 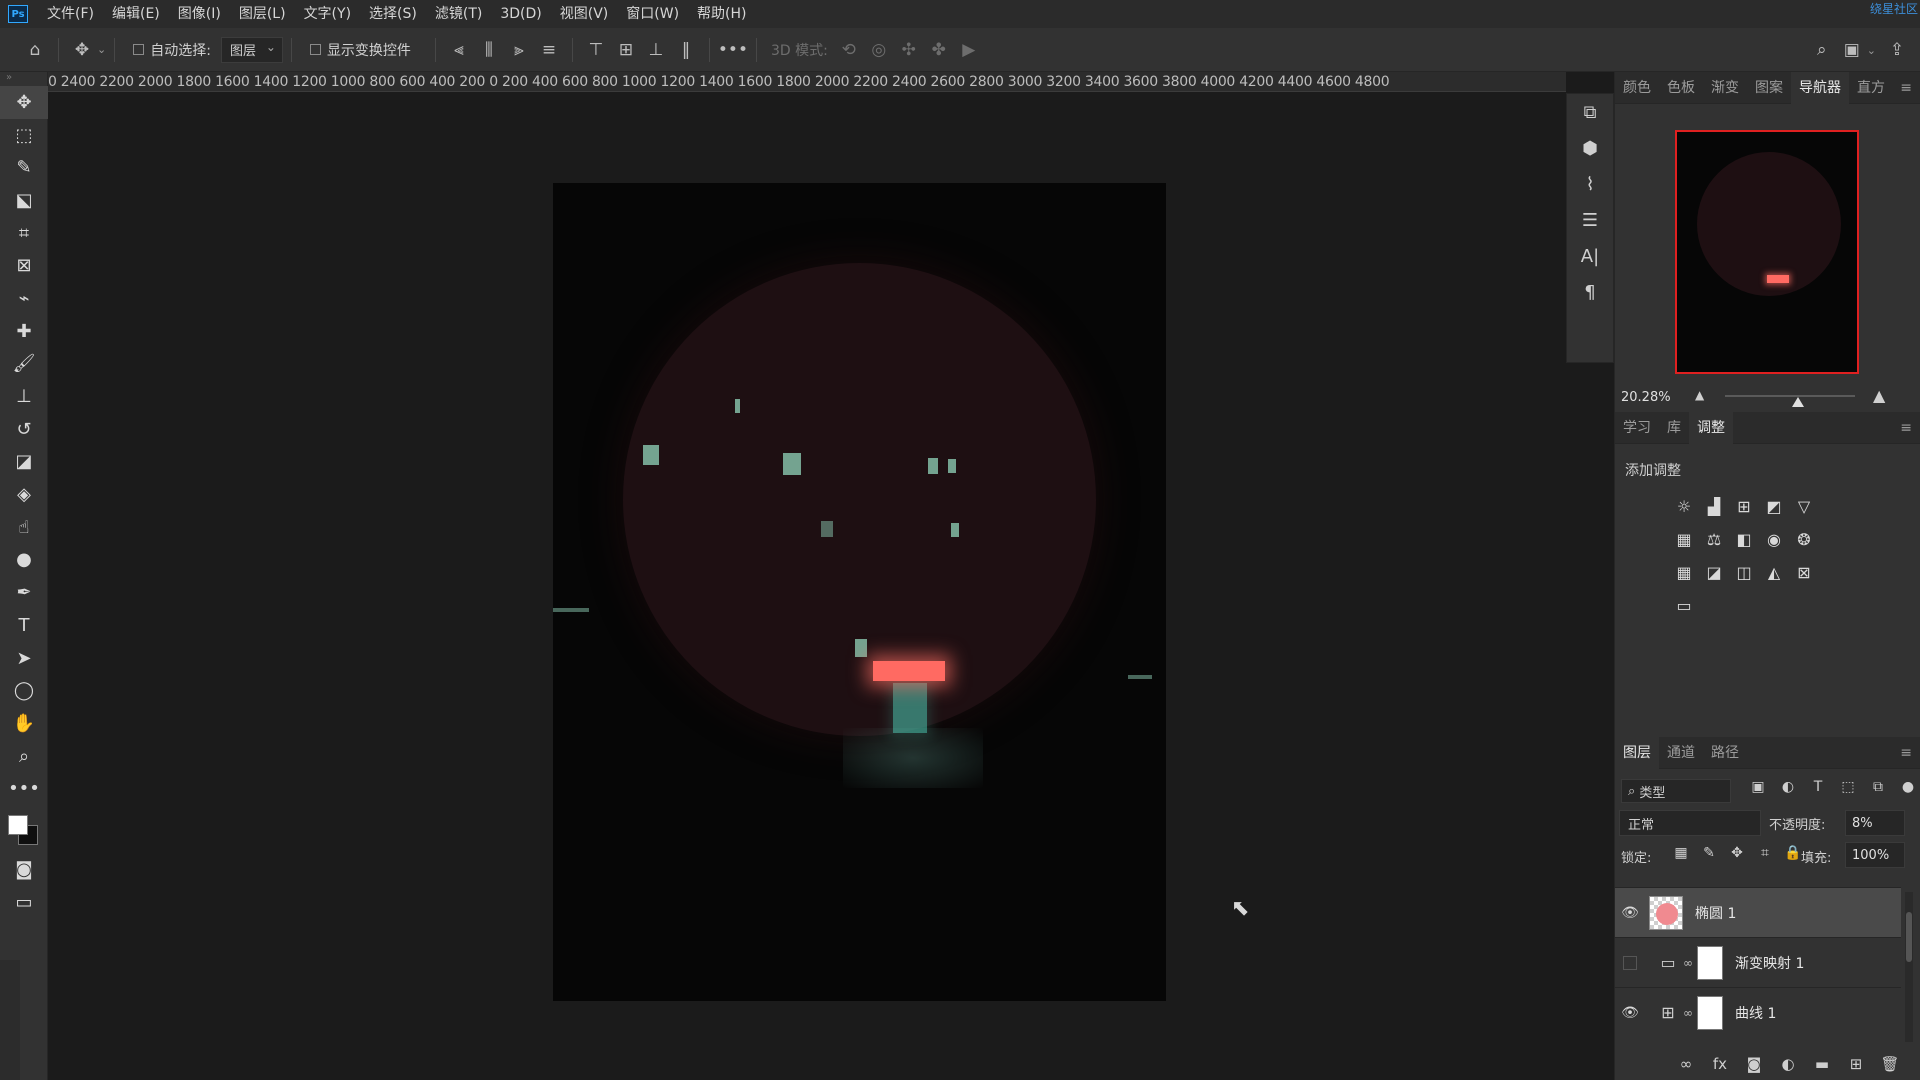 What do you see at coordinates (1684, 572) in the screenshot?
I see `color-lookup-icon: ▦` at bounding box center [1684, 572].